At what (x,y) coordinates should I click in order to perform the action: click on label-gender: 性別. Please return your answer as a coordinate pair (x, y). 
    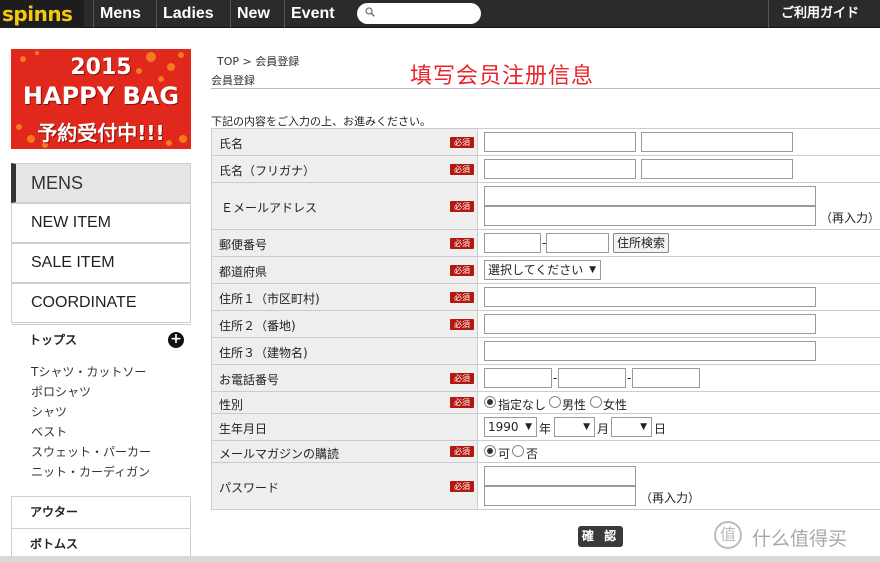
    Looking at the image, I should click on (231, 405).